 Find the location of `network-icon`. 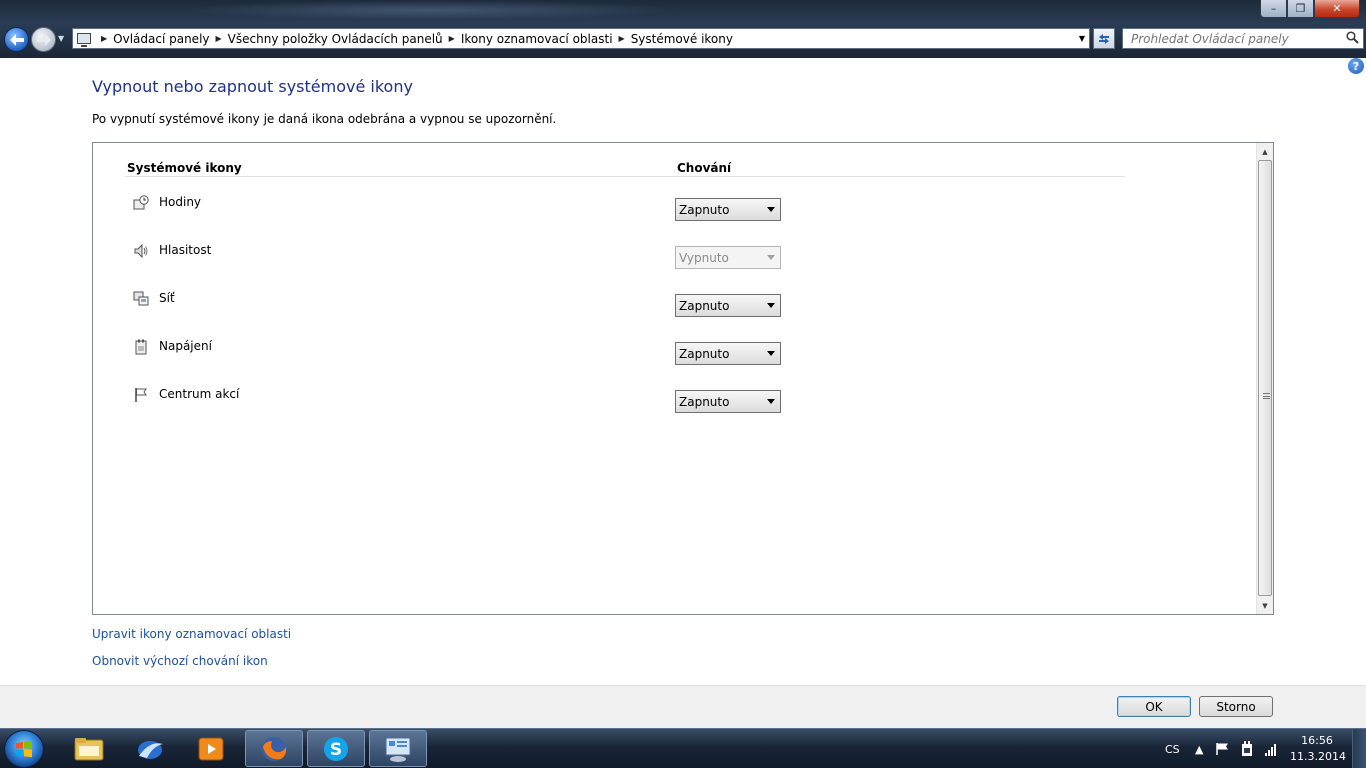

network-icon is located at coordinates (141, 299).